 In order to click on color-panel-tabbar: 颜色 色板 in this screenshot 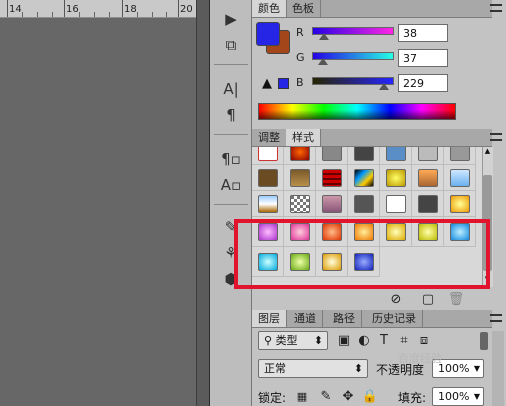, I will do `click(372, 9)`.